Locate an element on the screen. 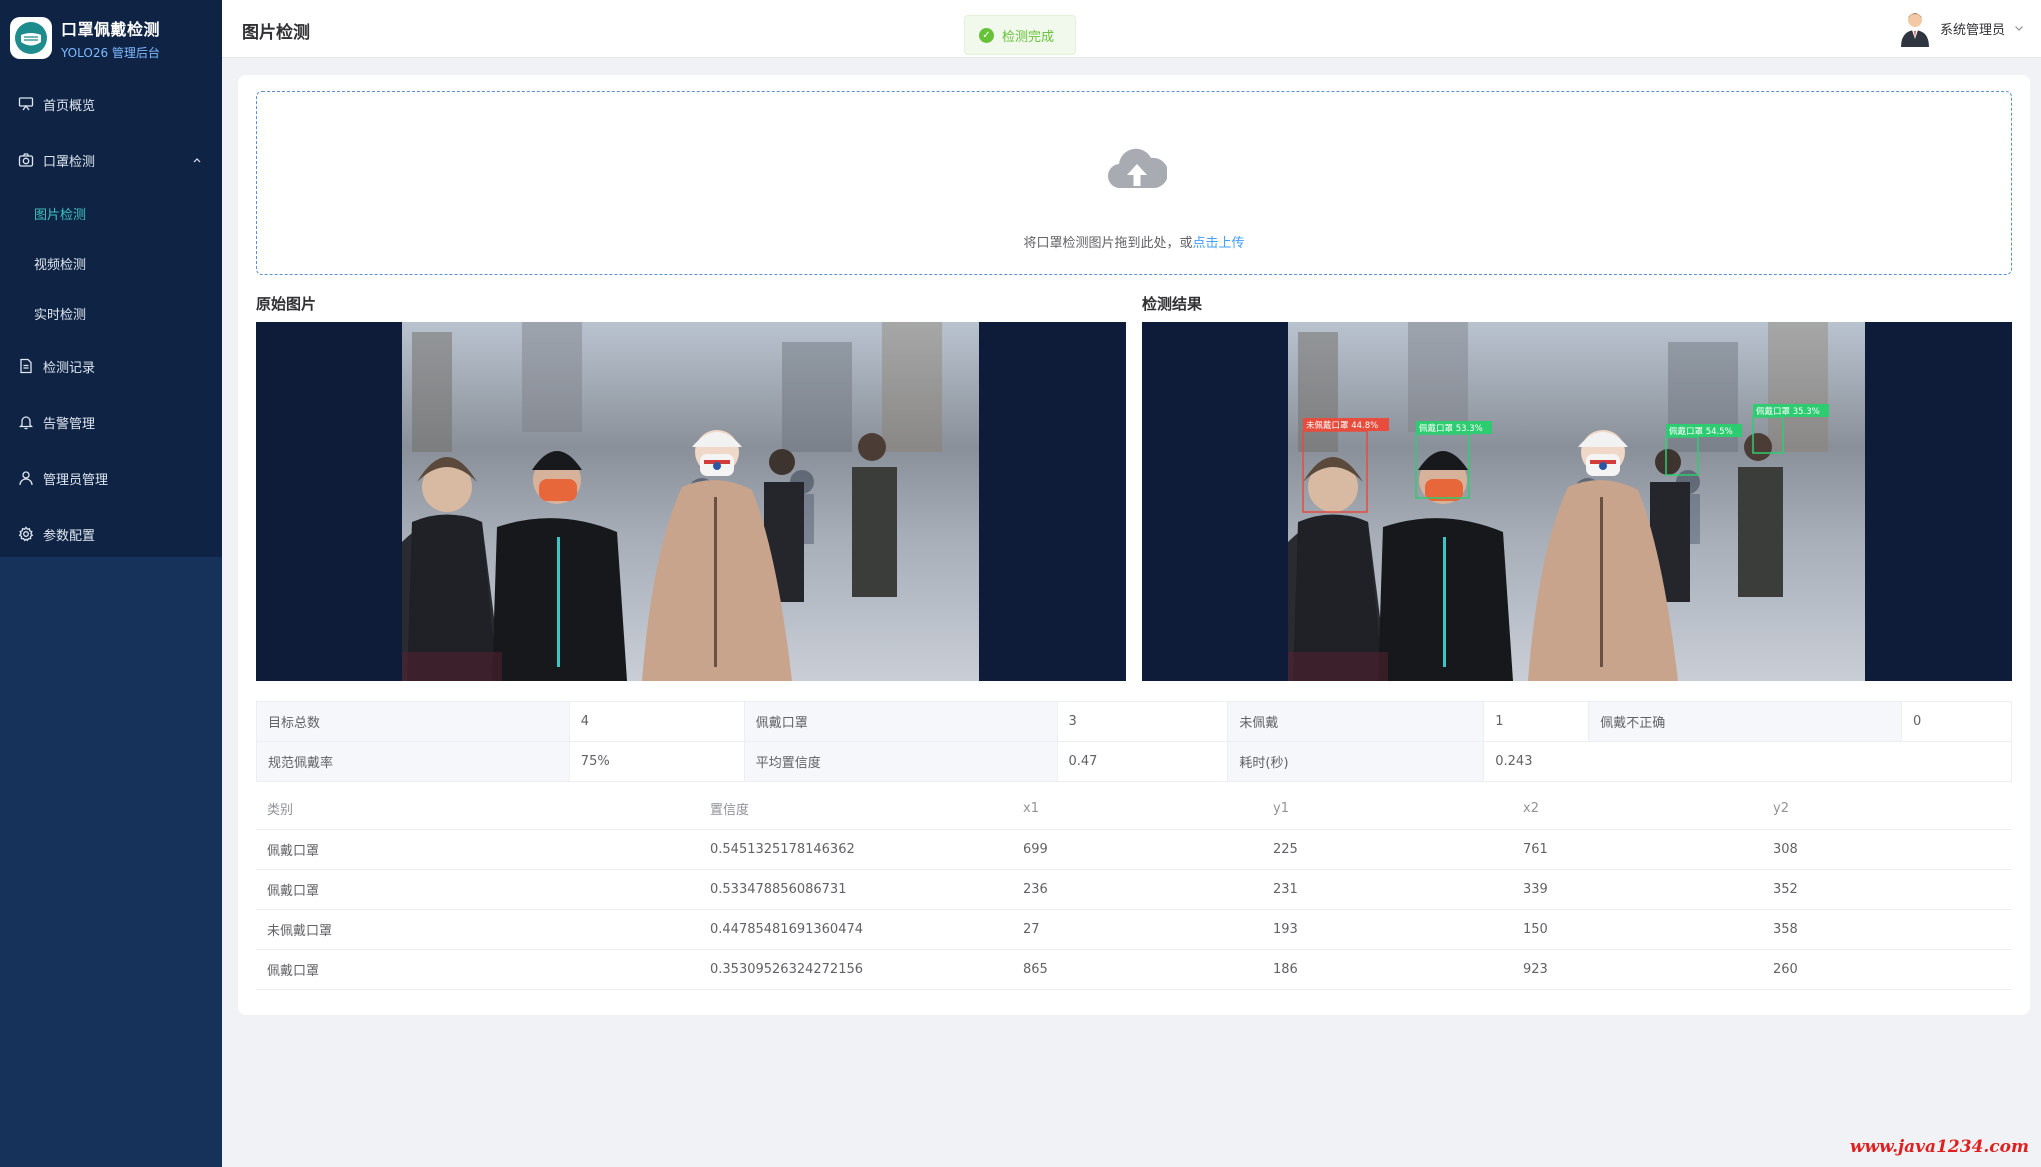  original-image-panel is located at coordinates (691, 501).